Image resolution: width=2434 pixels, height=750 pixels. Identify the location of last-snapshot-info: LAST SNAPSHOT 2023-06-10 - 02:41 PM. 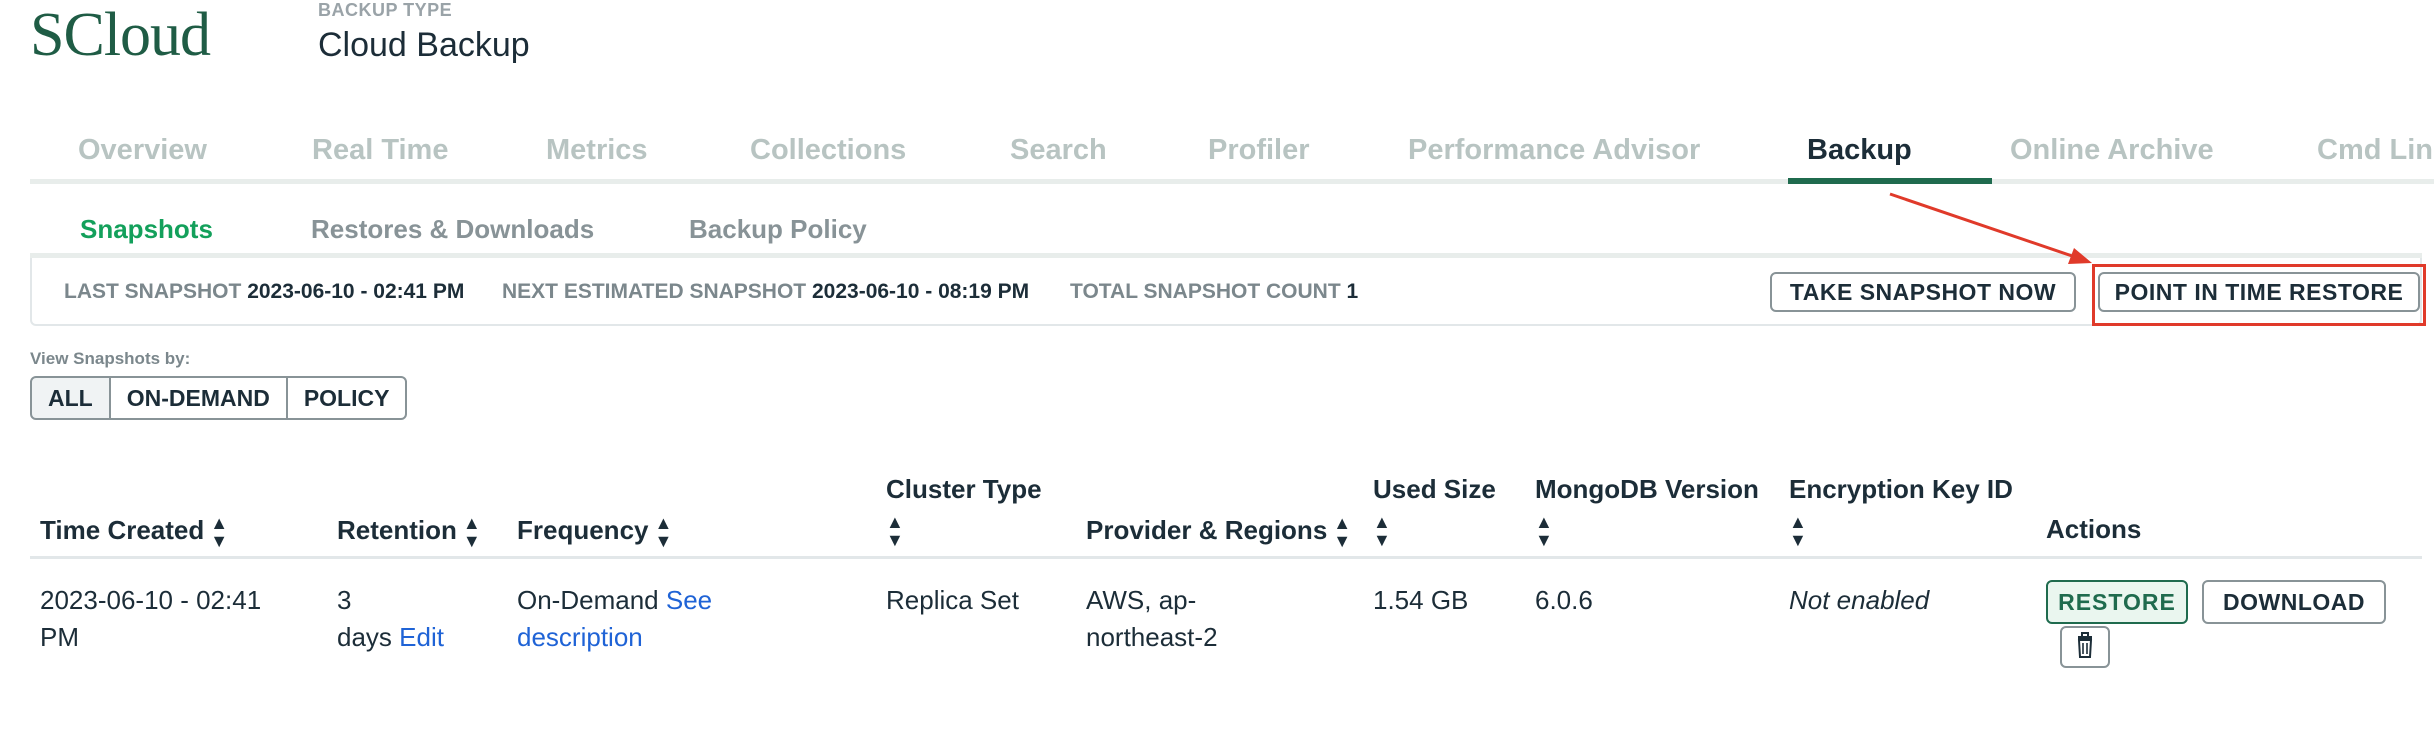
(264, 292).